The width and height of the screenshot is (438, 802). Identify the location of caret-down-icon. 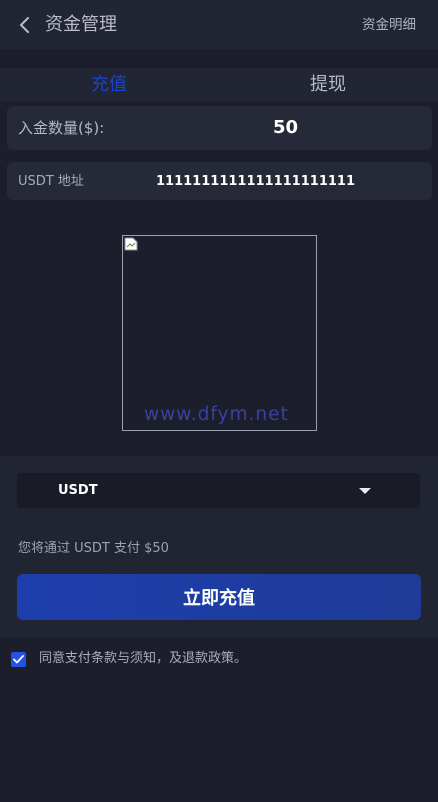
(365, 491).